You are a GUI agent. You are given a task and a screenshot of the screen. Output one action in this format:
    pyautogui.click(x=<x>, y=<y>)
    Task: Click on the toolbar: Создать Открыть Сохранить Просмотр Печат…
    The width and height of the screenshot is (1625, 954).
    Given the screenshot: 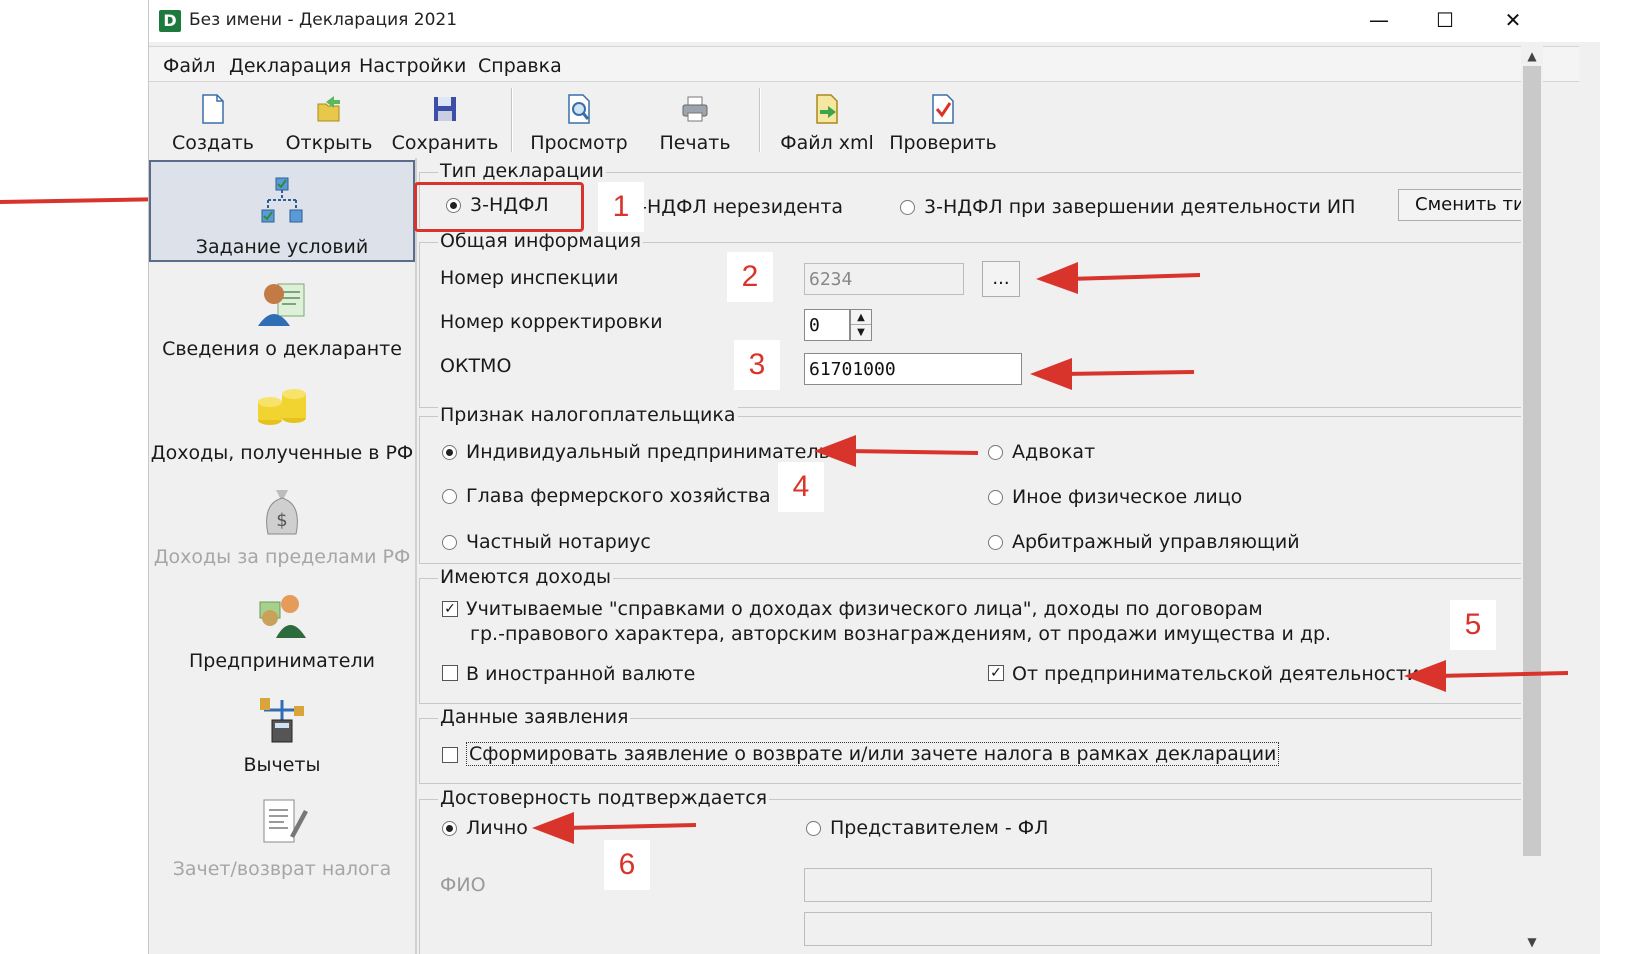 What is the action you would take?
    pyautogui.click(x=864, y=120)
    